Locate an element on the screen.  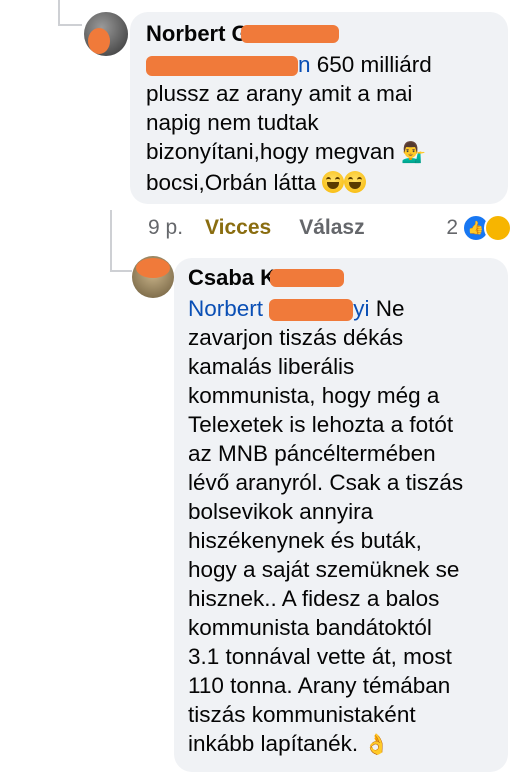
ok-hand-emoji: 👌 is located at coordinates (377, 745).